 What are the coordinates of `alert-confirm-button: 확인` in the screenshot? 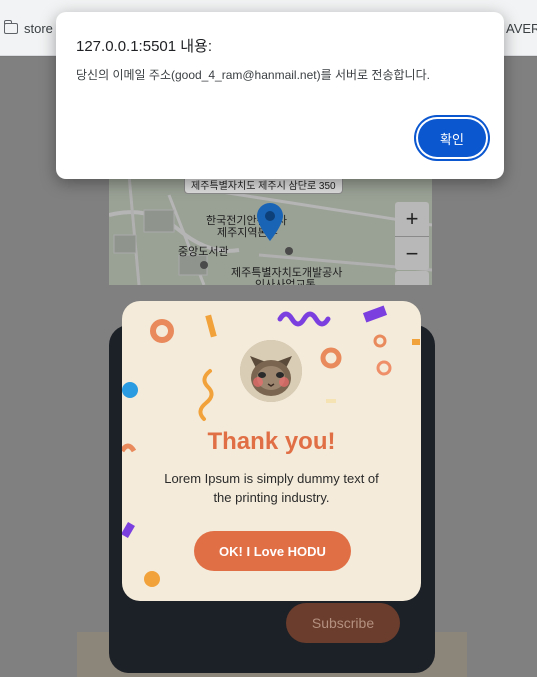 It's located at (452, 138).